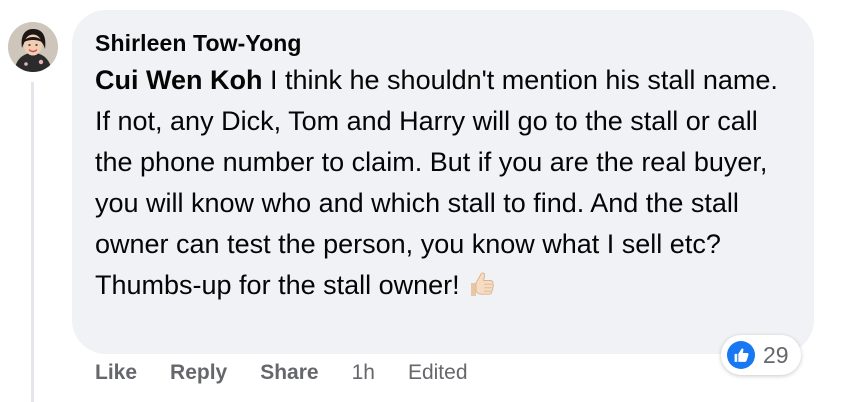 This screenshot has height=402, width=844. Describe the element at coordinates (32, 242) in the screenshot. I see `thread-connector-line` at that location.